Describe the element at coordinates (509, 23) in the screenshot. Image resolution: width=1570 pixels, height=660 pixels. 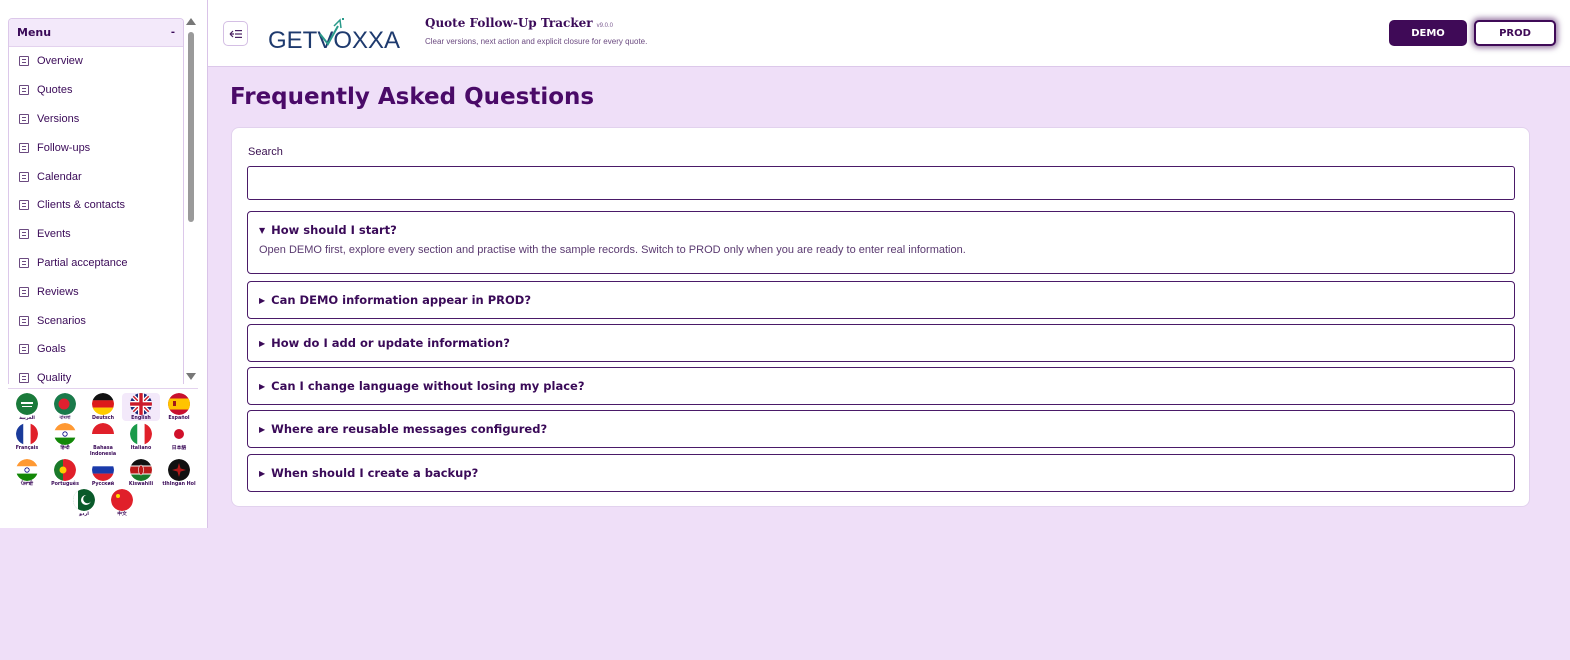
I see `app-title-text: Quote Follow-Up Tracker` at that location.